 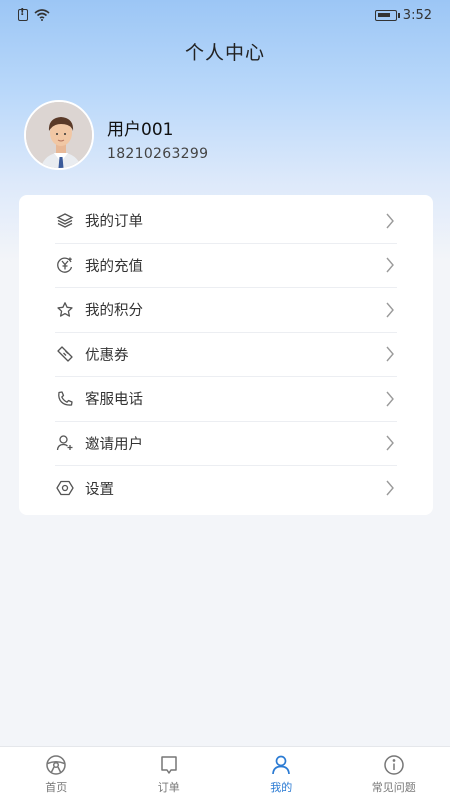 I want to click on bottom-tab-bar: 首页 订单 我的 常见问题, so click(x=225, y=773).